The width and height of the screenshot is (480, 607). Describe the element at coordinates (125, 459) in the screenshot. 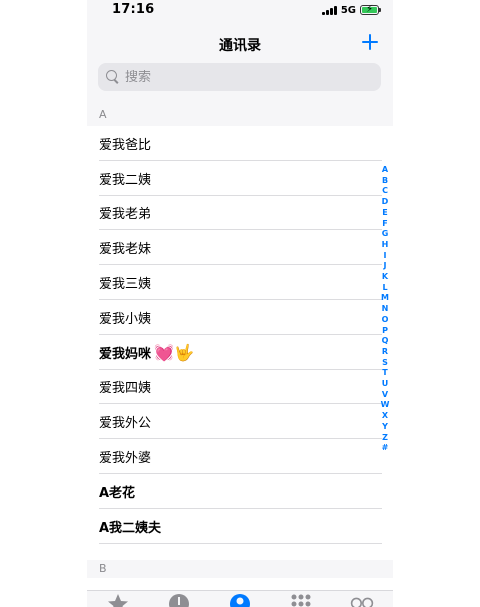

I see `contact-name: 爱我外婆` at that location.